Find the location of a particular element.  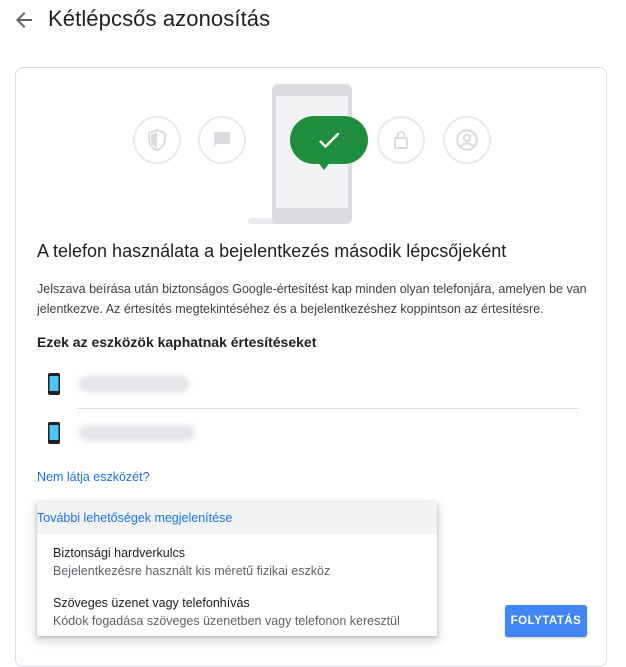

continue-button: FOLYTATÁS is located at coordinates (546, 621).